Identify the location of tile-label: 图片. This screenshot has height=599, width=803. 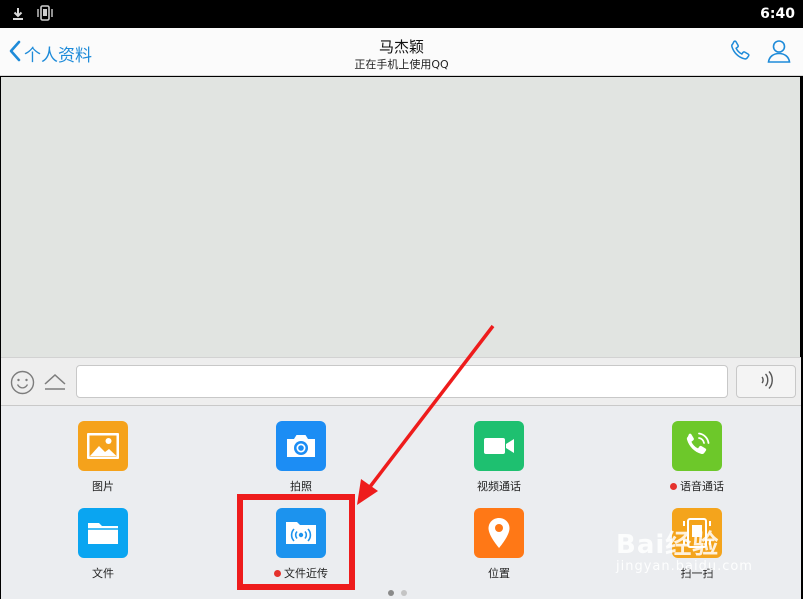
(103, 486).